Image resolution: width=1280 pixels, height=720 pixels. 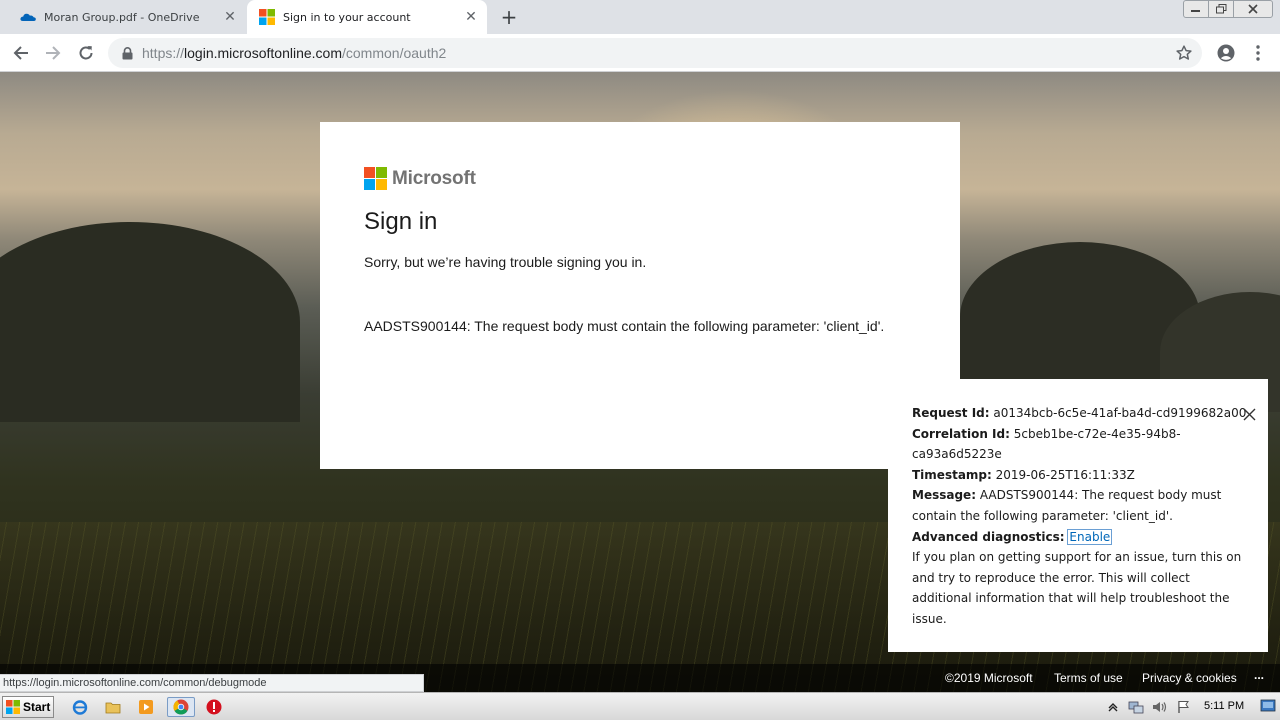 What do you see at coordinates (1268, 706) in the screenshot?
I see `show-desktop-icon` at bounding box center [1268, 706].